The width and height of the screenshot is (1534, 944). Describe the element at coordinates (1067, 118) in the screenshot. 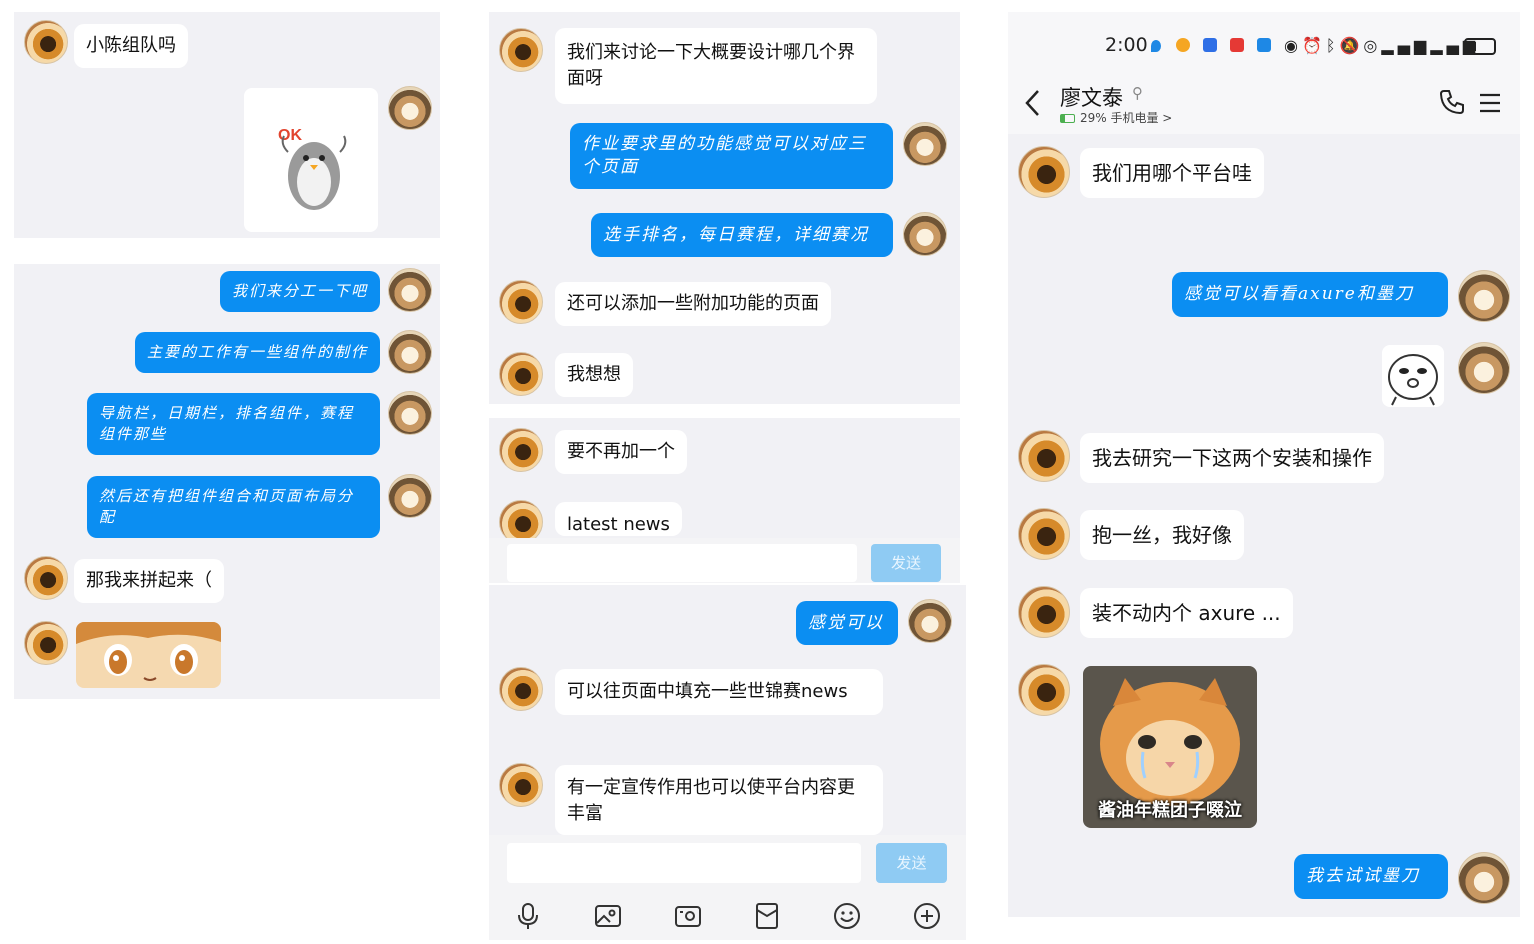

I see `battery-small-icon` at that location.